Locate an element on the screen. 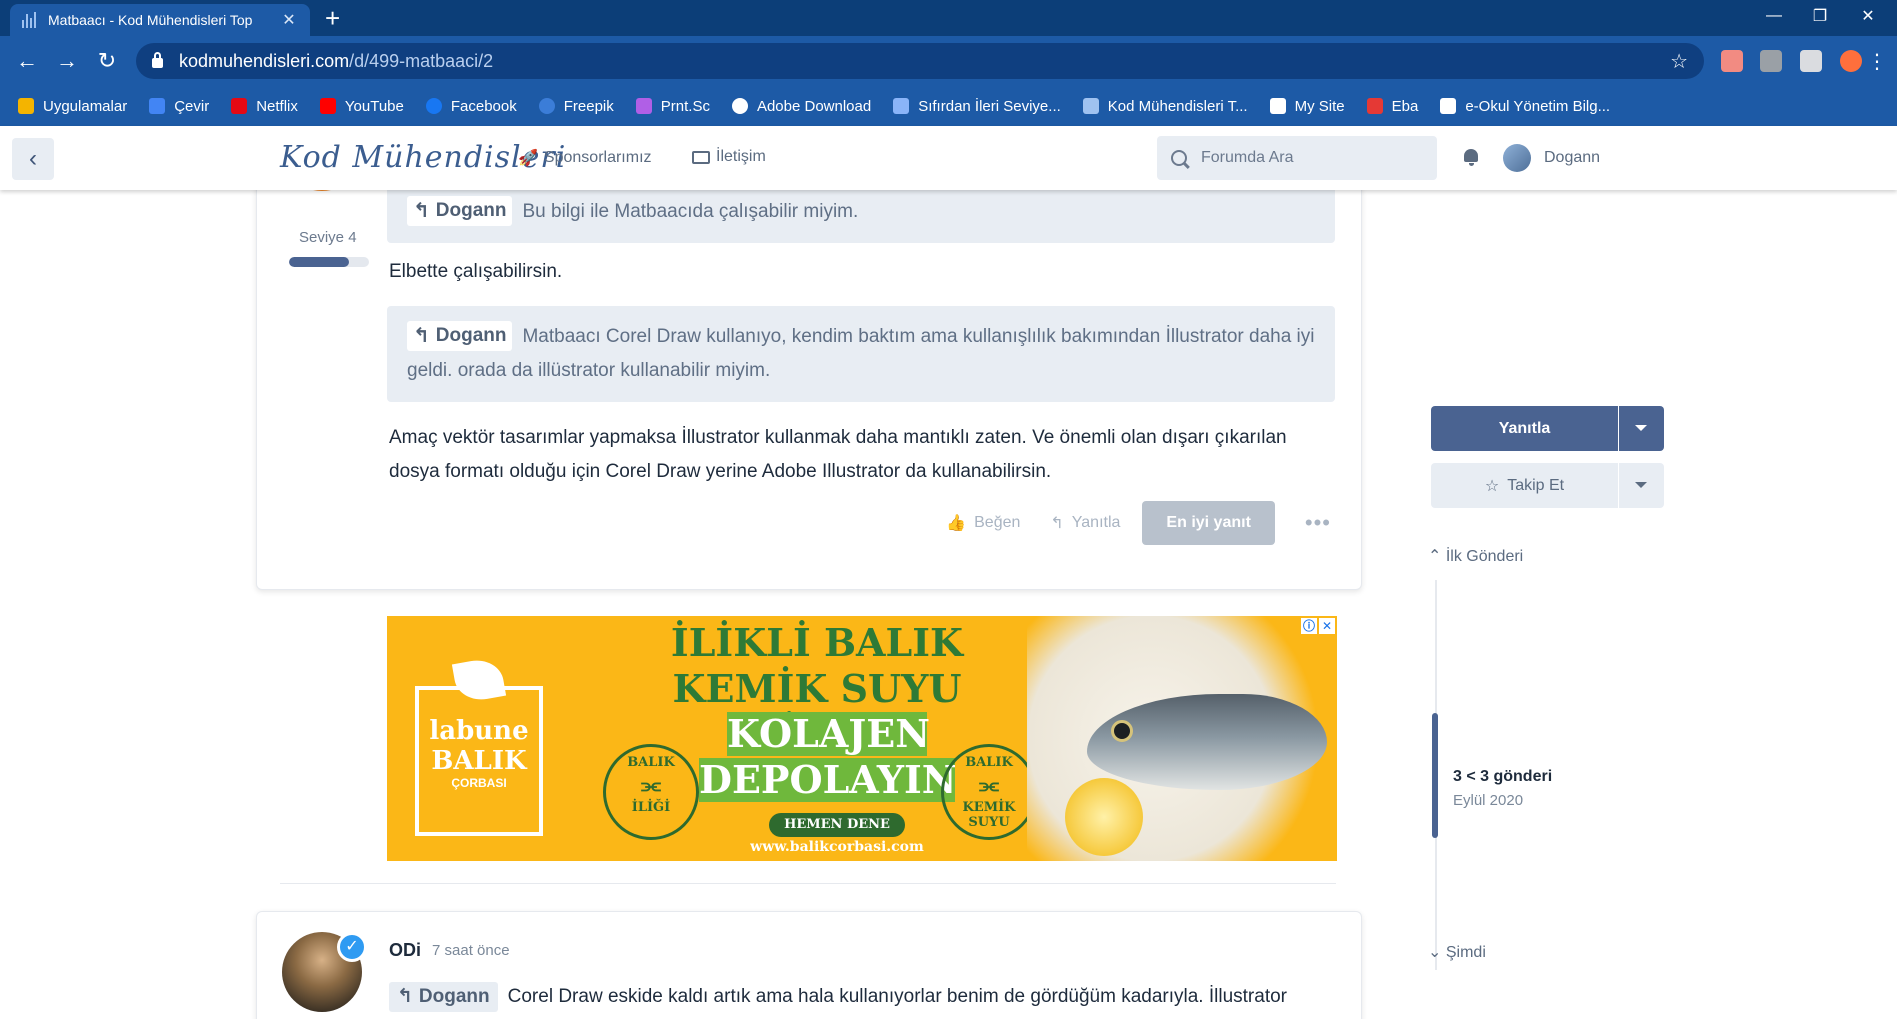 This screenshot has width=1897, height=1019. post-author: ODi is located at coordinates (405, 950).